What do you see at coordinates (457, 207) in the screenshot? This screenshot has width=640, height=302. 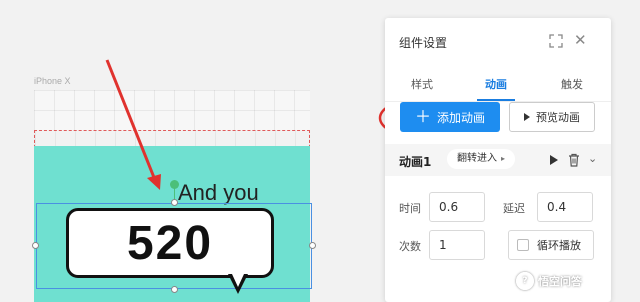 I see `time-input: 0.6` at bounding box center [457, 207].